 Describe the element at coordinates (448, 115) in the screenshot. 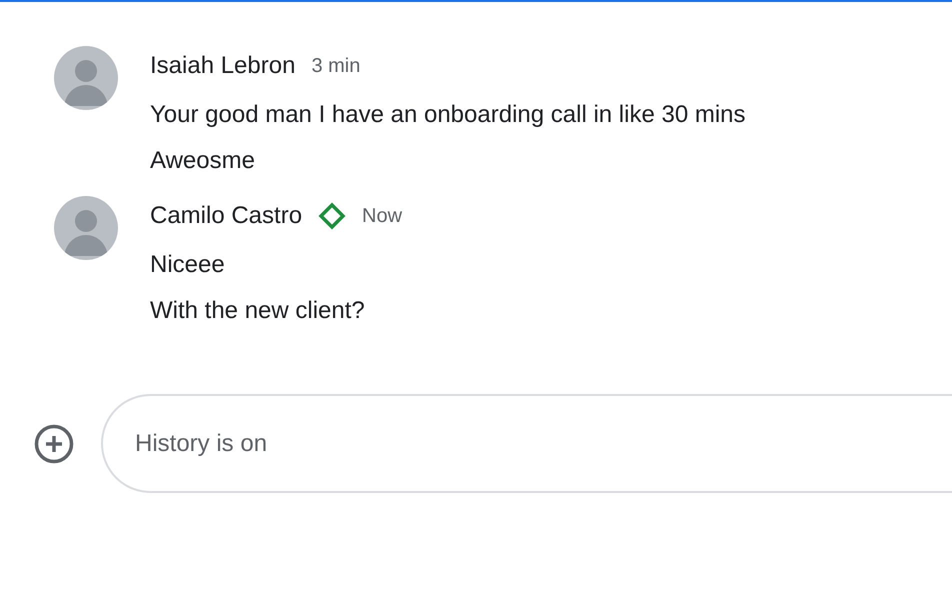

I see `message-text: Your good man I have an onboarding call in like 30 mins` at that location.